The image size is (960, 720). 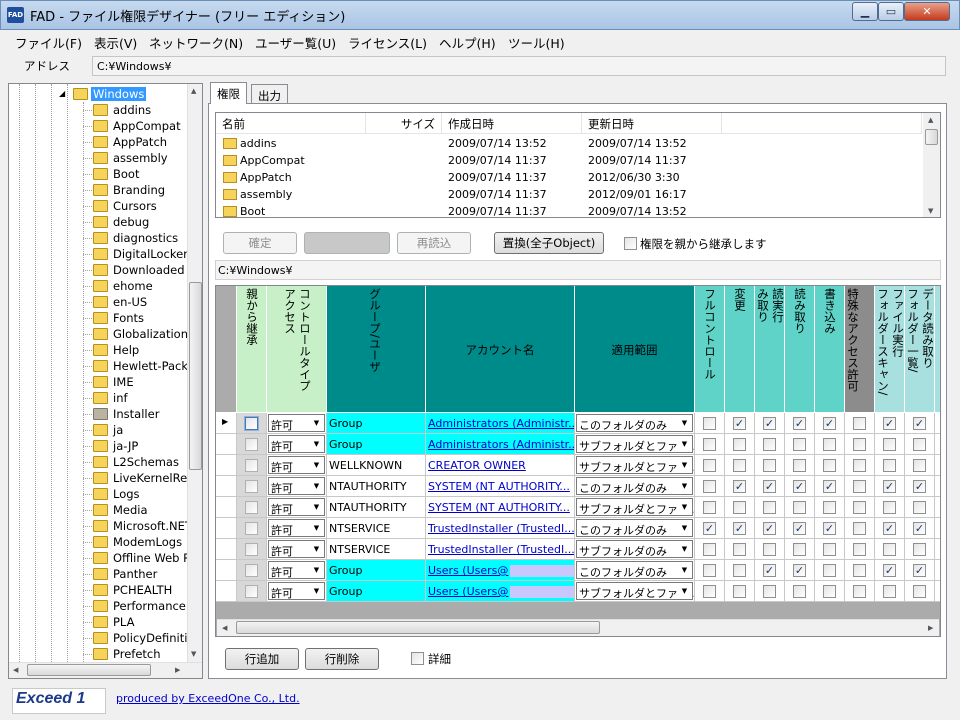 What do you see at coordinates (98, 494) in the screenshot?
I see `tree-item: Logs` at bounding box center [98, 494].